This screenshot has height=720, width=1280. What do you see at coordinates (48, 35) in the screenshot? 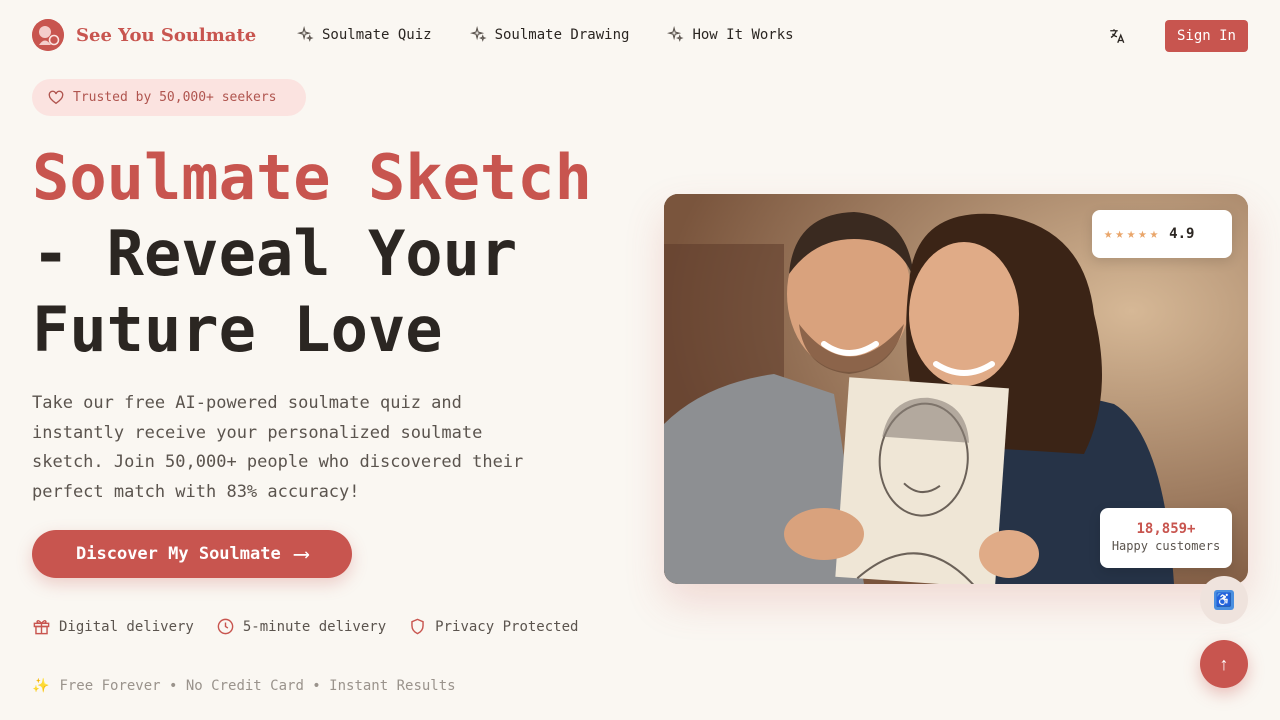
I see `logo-icon` at bounding box center [48, 35].